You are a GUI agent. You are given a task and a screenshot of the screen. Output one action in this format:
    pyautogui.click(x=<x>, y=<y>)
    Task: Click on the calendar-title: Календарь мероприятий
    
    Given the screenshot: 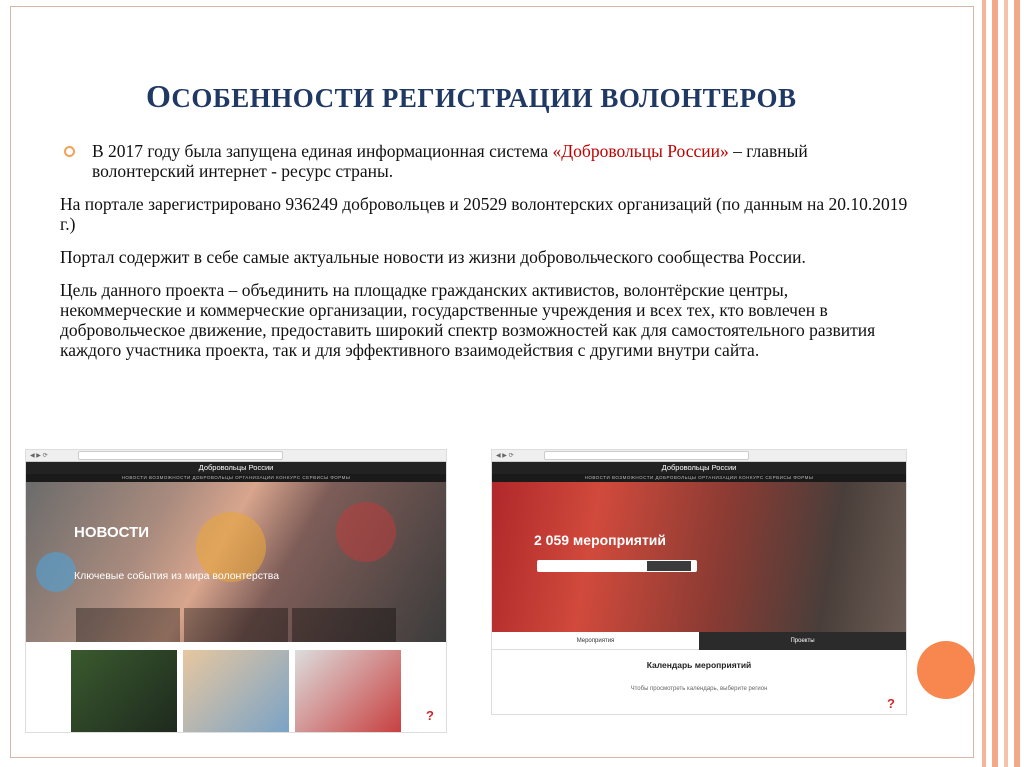 What is the action you would take?
    pyautogui.click(x=699, y=665)
    